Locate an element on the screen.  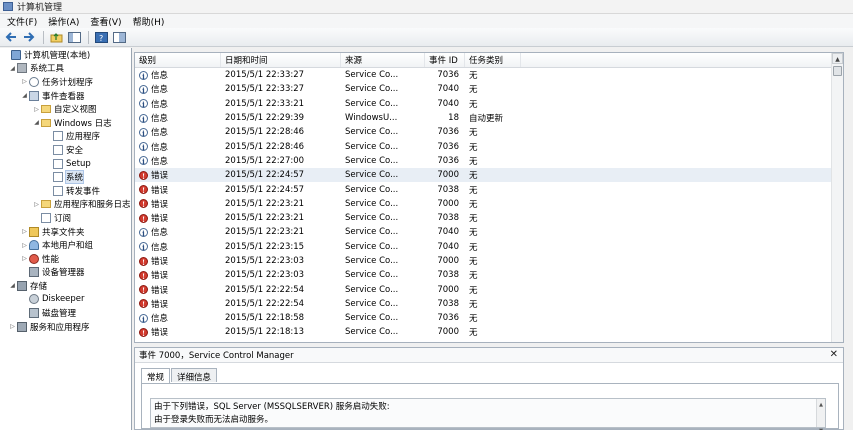
event-row: i 信息 2015/5/1 22:33:27 Service Co... 7036 无 is located at coordinates (489, 75).